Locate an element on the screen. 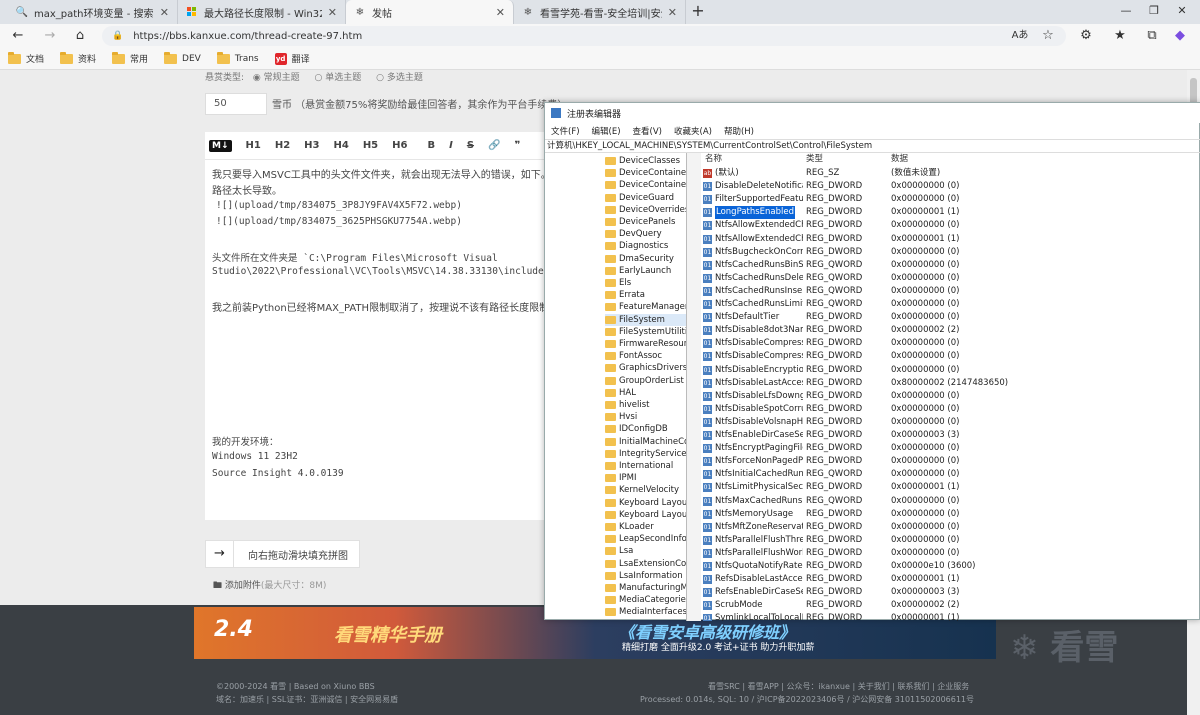 The height and width of the screenshot is (715, 1200). tree-item: ›KernelVelocity is located at coordinates (645, 490).